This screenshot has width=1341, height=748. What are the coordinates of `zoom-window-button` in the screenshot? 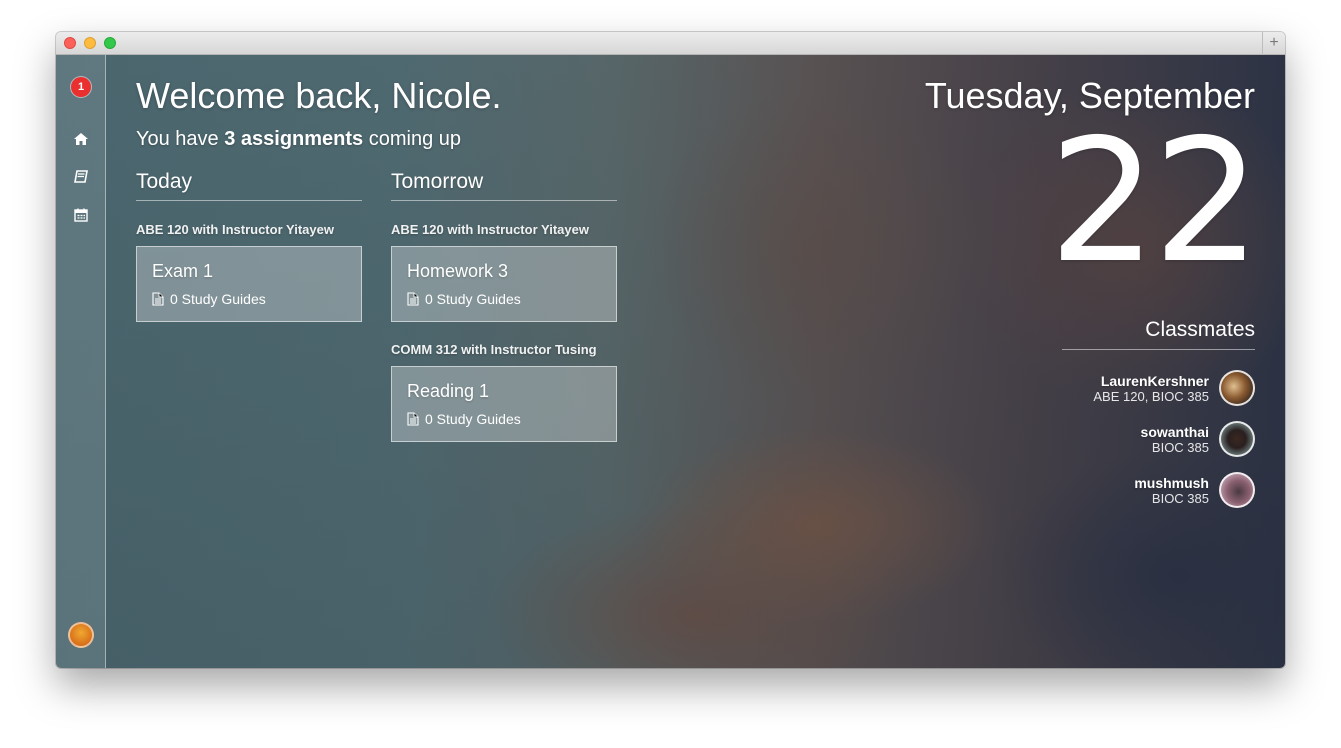 It's located at (110, 43).